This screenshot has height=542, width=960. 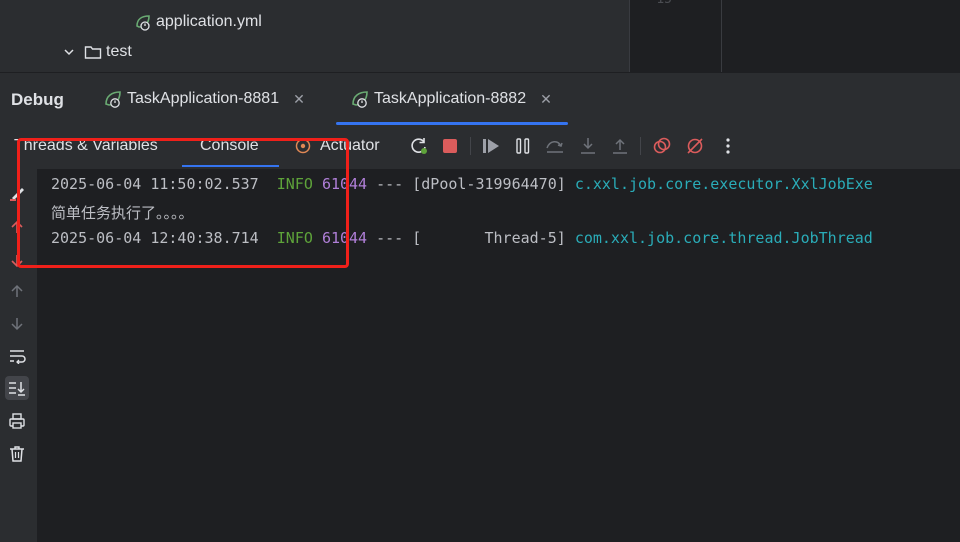 I want to click on tree-item-test: test, so click(x=97, y=52).